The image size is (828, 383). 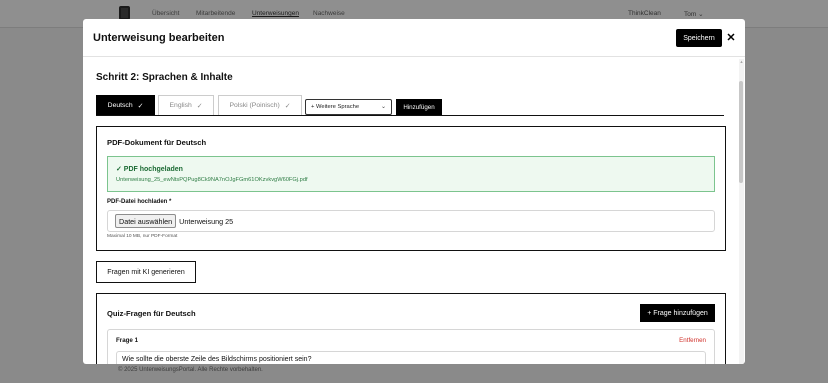 I want to click on generate-ai-questions-button: Fragen mit KI generieren, so click(x=146, y=272).